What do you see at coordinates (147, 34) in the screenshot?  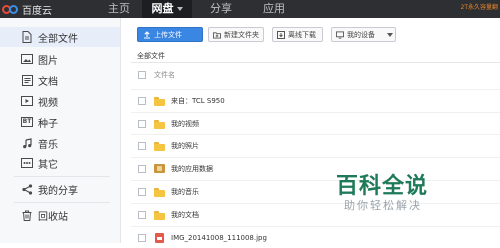 I see `upload-icon` at bounding box center [147, 34].